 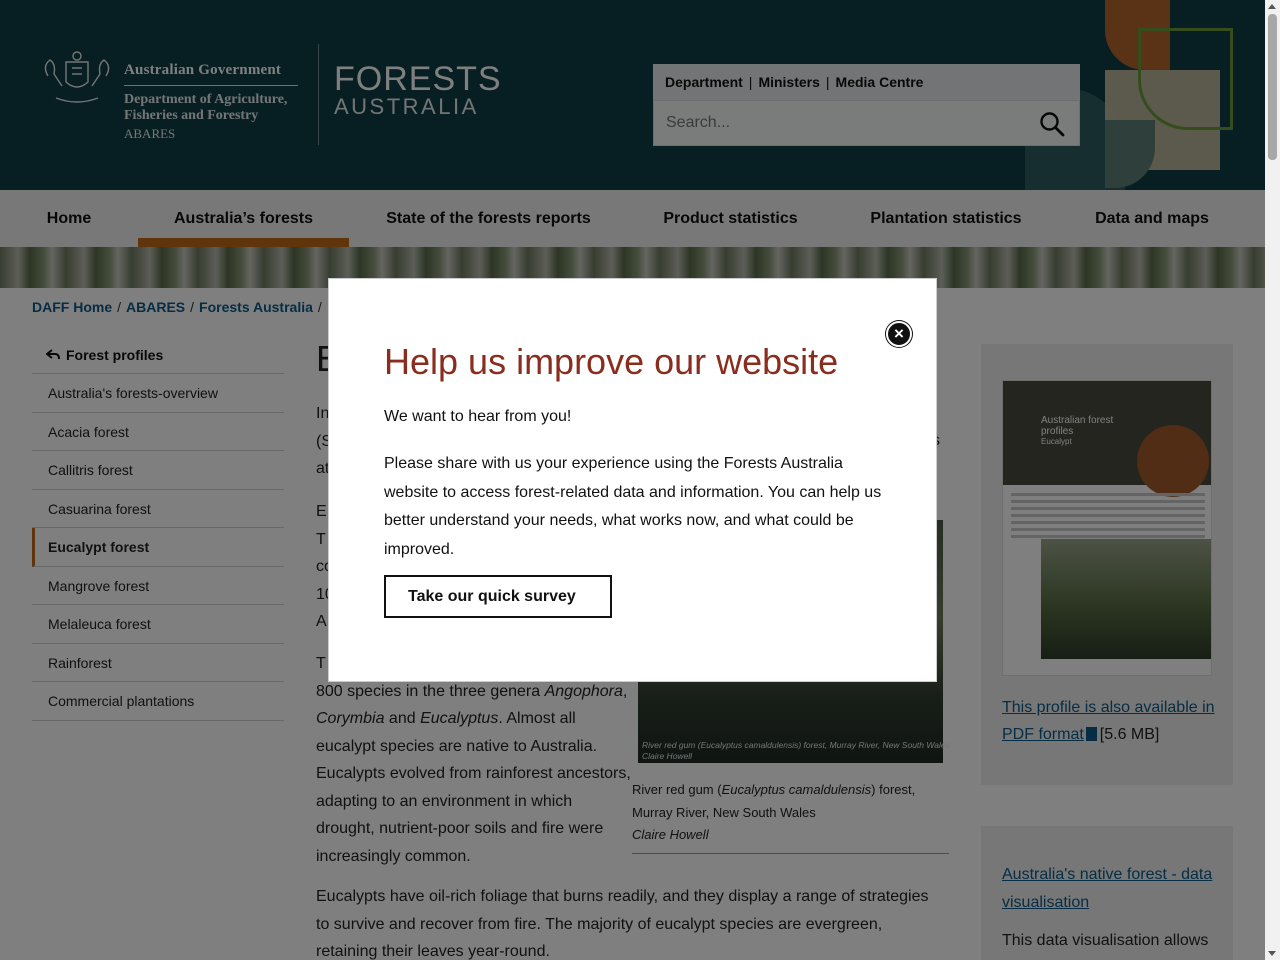 What do you see at coordinates (498, 596) in the screenshot?
I see `take-survey-button: Take our quick survey` at bounding box center [498, 596].